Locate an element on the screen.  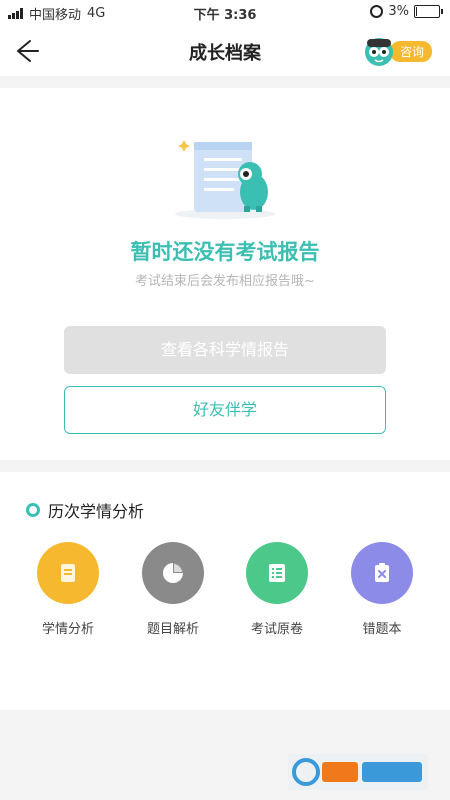
alarm-icon is located at coordinates (377, 11).